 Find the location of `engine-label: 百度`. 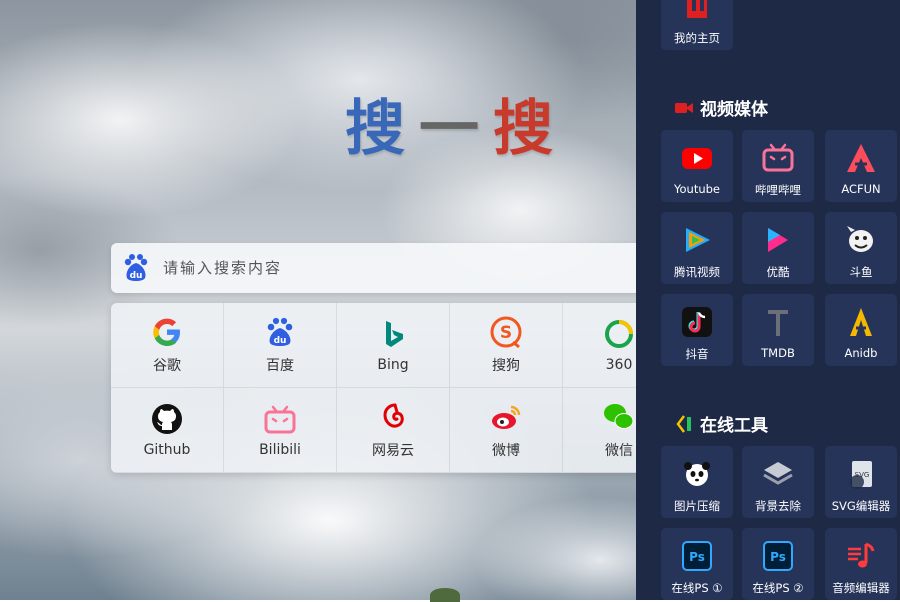

engine-label: 百度 is located at coordinates (280, 366).